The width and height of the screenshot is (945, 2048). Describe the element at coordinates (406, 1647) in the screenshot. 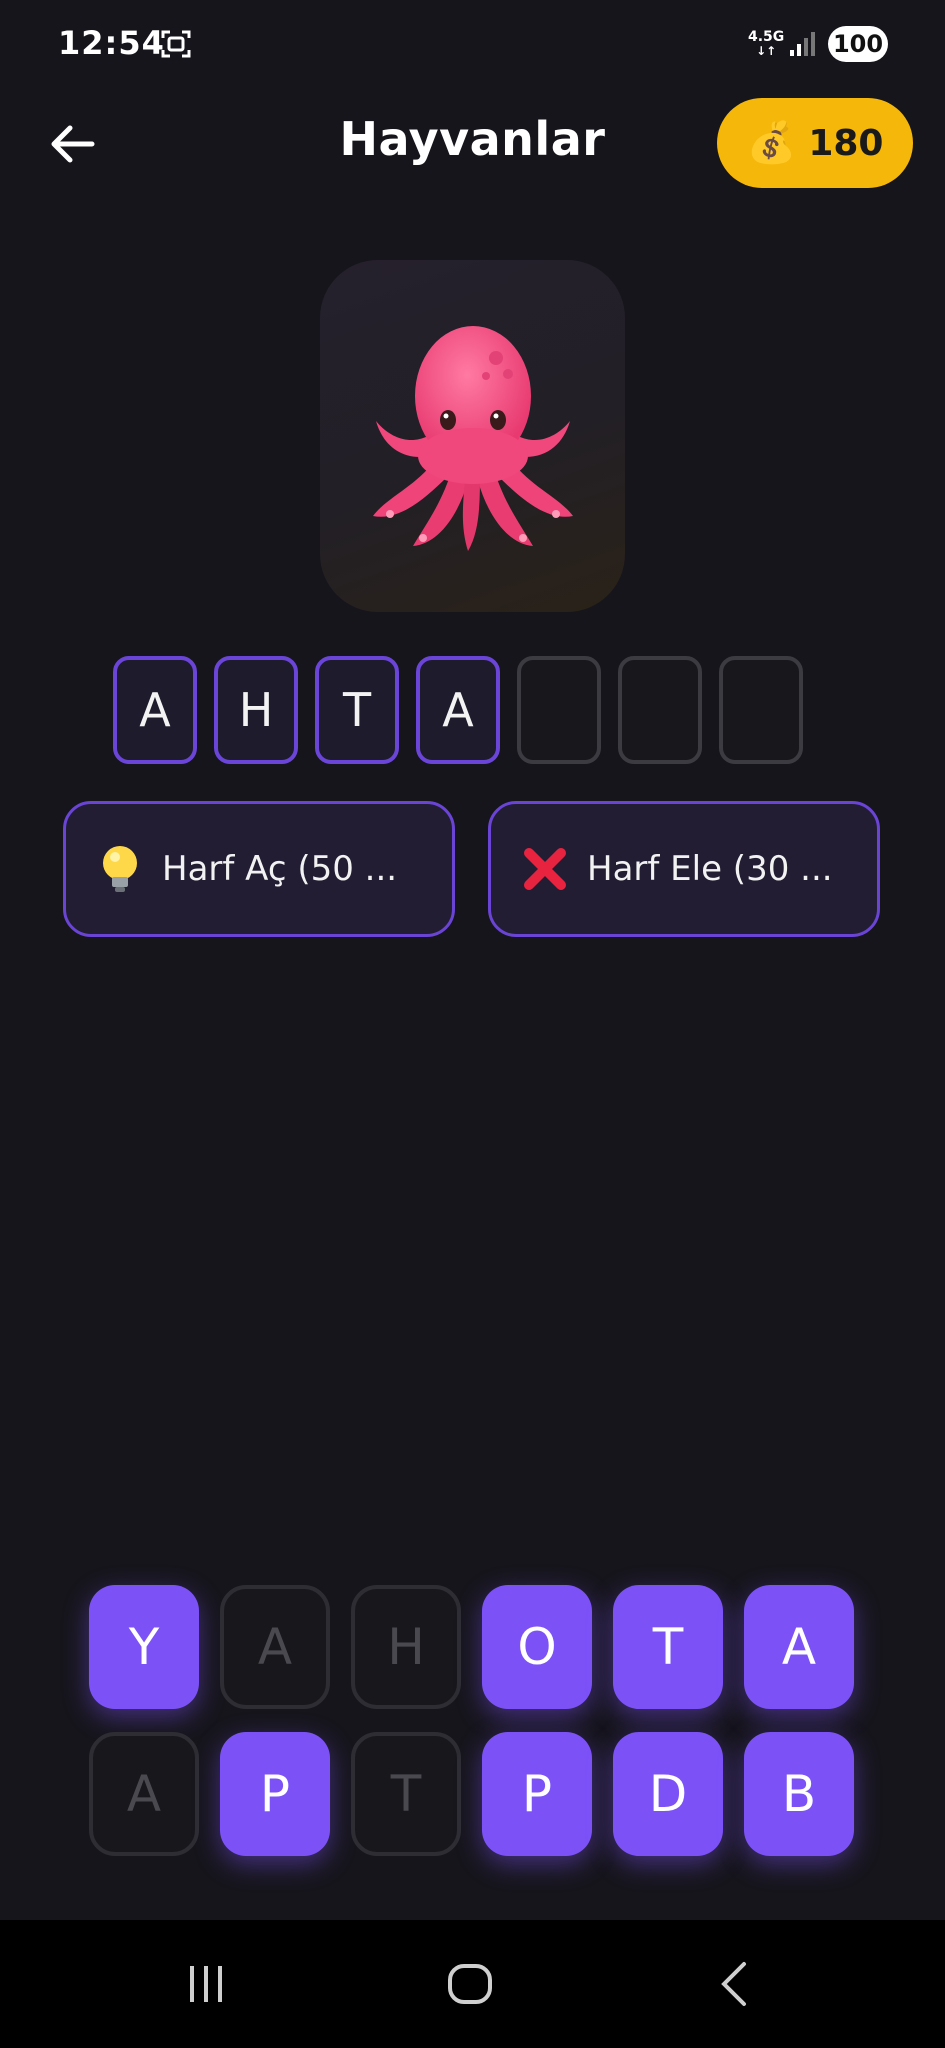

I see `letter-key: H` at that location.